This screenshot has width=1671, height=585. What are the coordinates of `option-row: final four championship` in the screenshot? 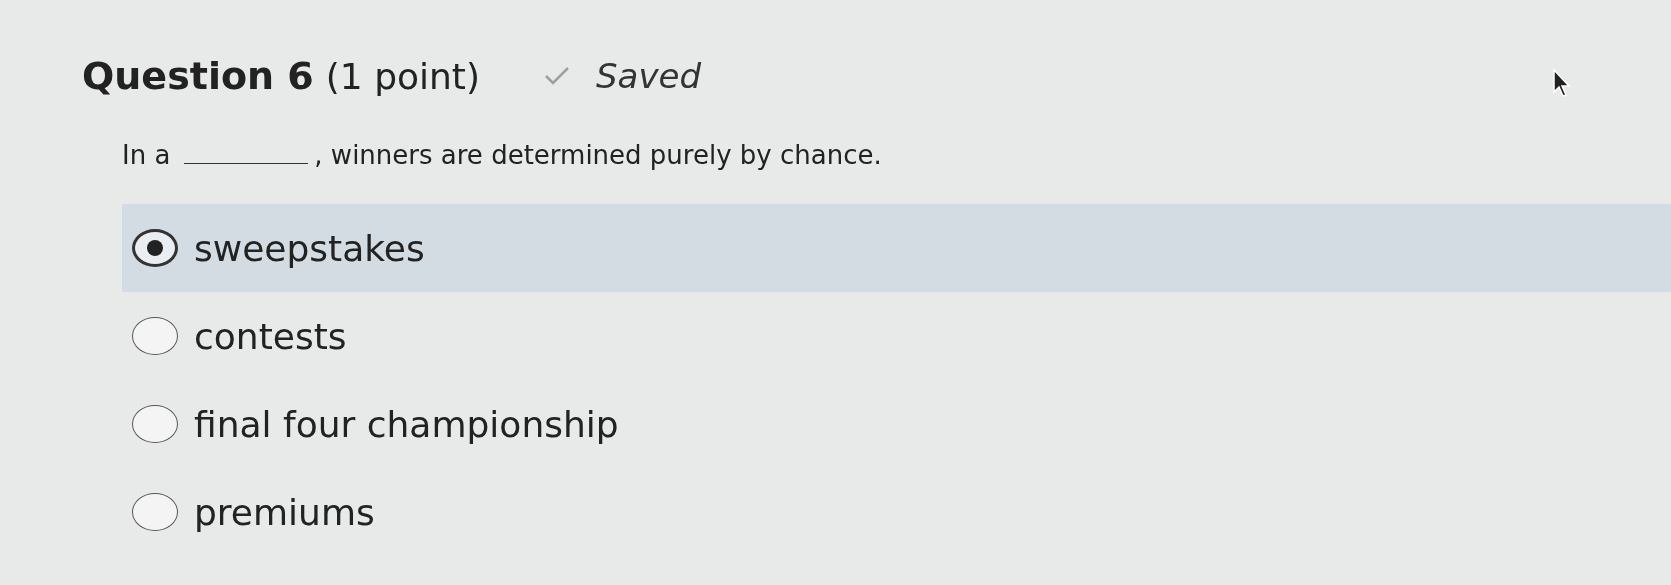 It's located at (896, 424).